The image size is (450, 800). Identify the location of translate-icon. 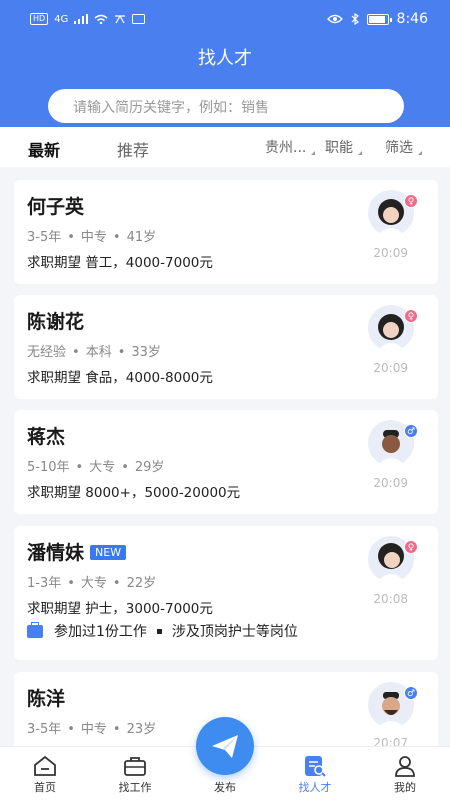
(120, 19).